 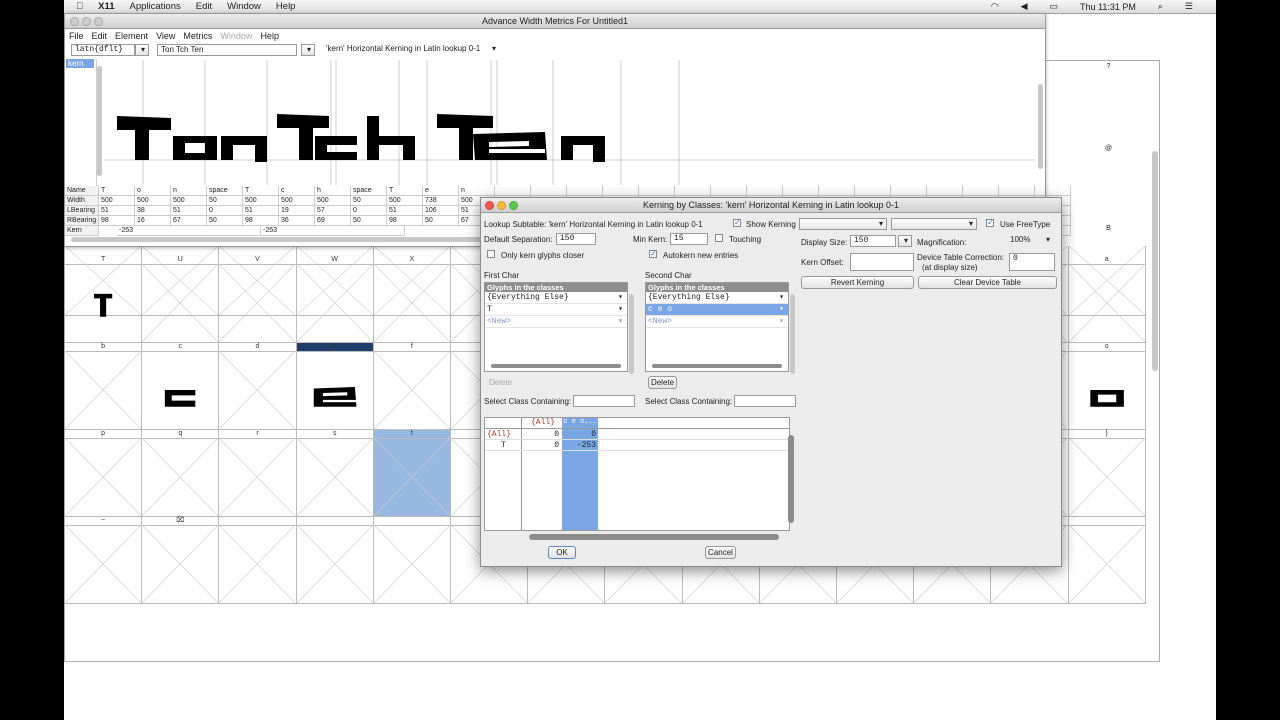 What do you see at coordinates (104, 386) in the screenshot?
I see `glyph-cell: b` at bounding box center [104, 386].